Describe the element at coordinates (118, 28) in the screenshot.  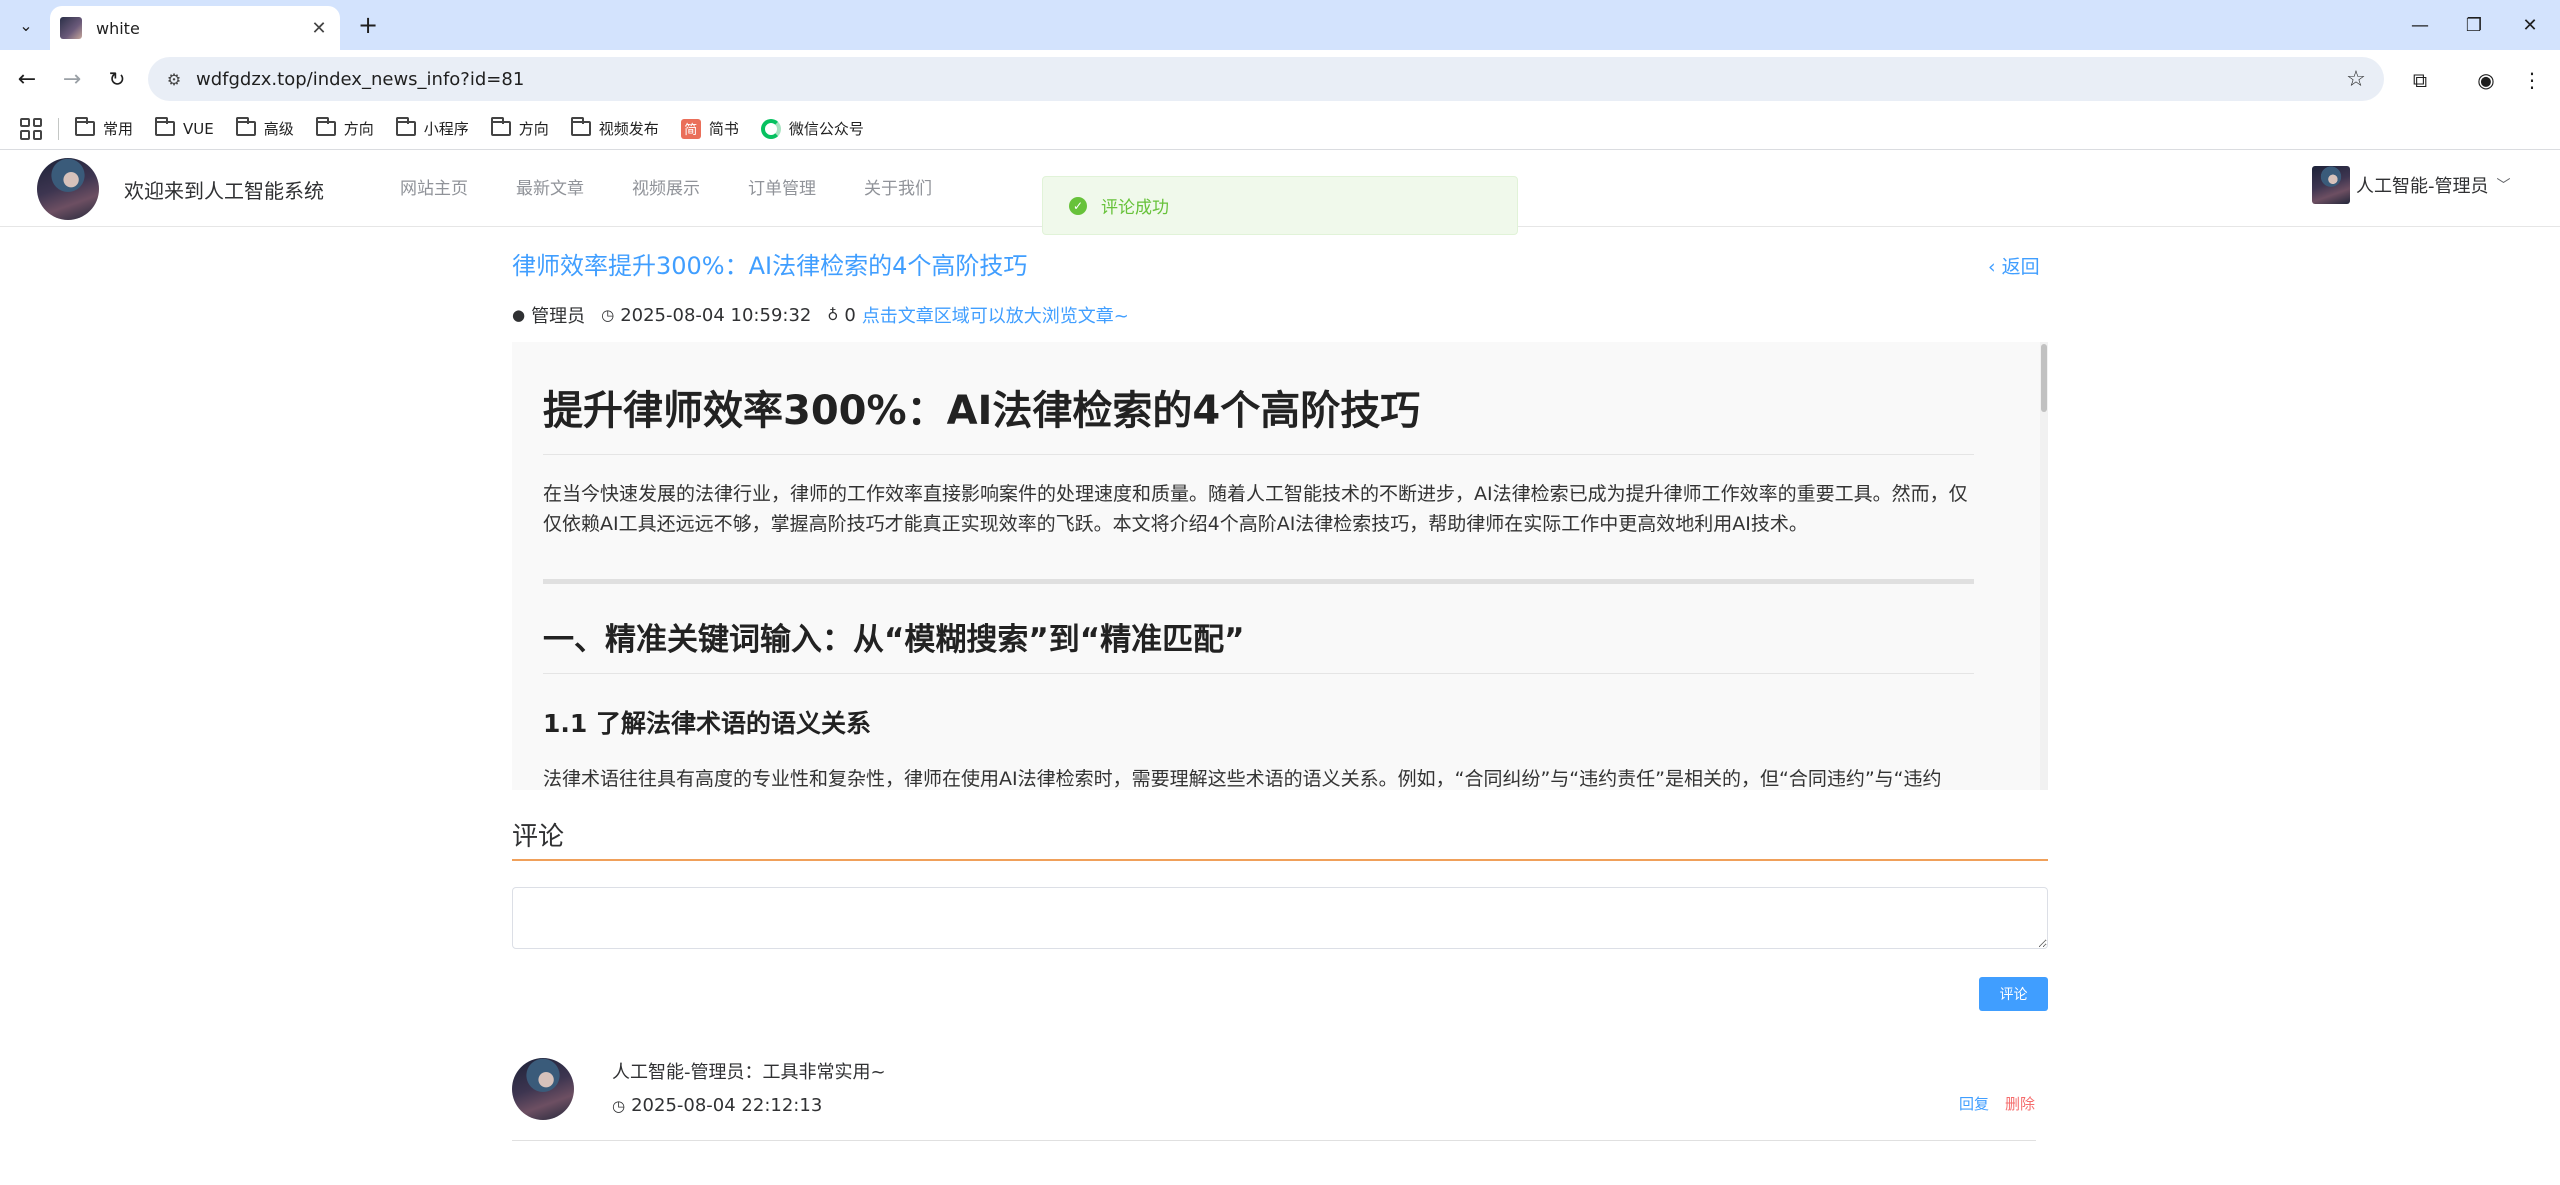
I see `tab-title: white` at that location.